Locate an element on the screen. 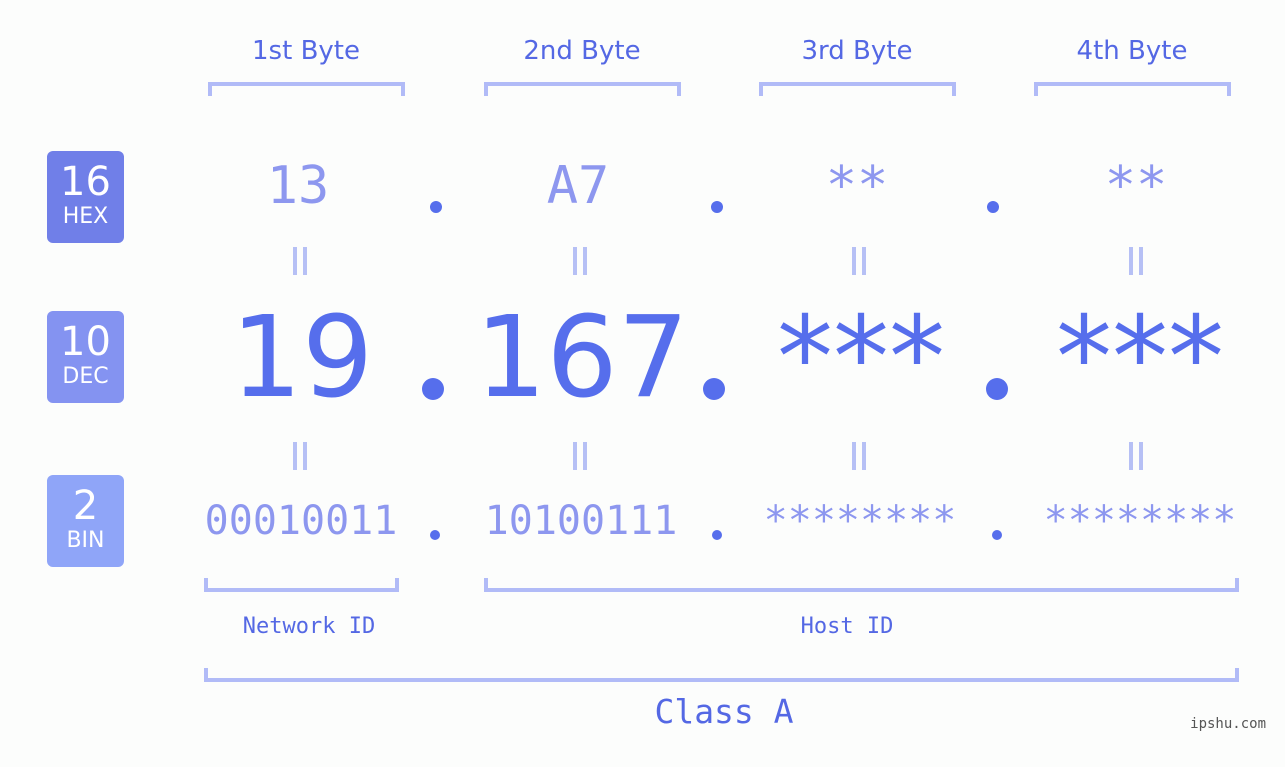 This screenshot has height=767, width=1285. dec-badge: 10 DEC is located at coordinates (85, 357).